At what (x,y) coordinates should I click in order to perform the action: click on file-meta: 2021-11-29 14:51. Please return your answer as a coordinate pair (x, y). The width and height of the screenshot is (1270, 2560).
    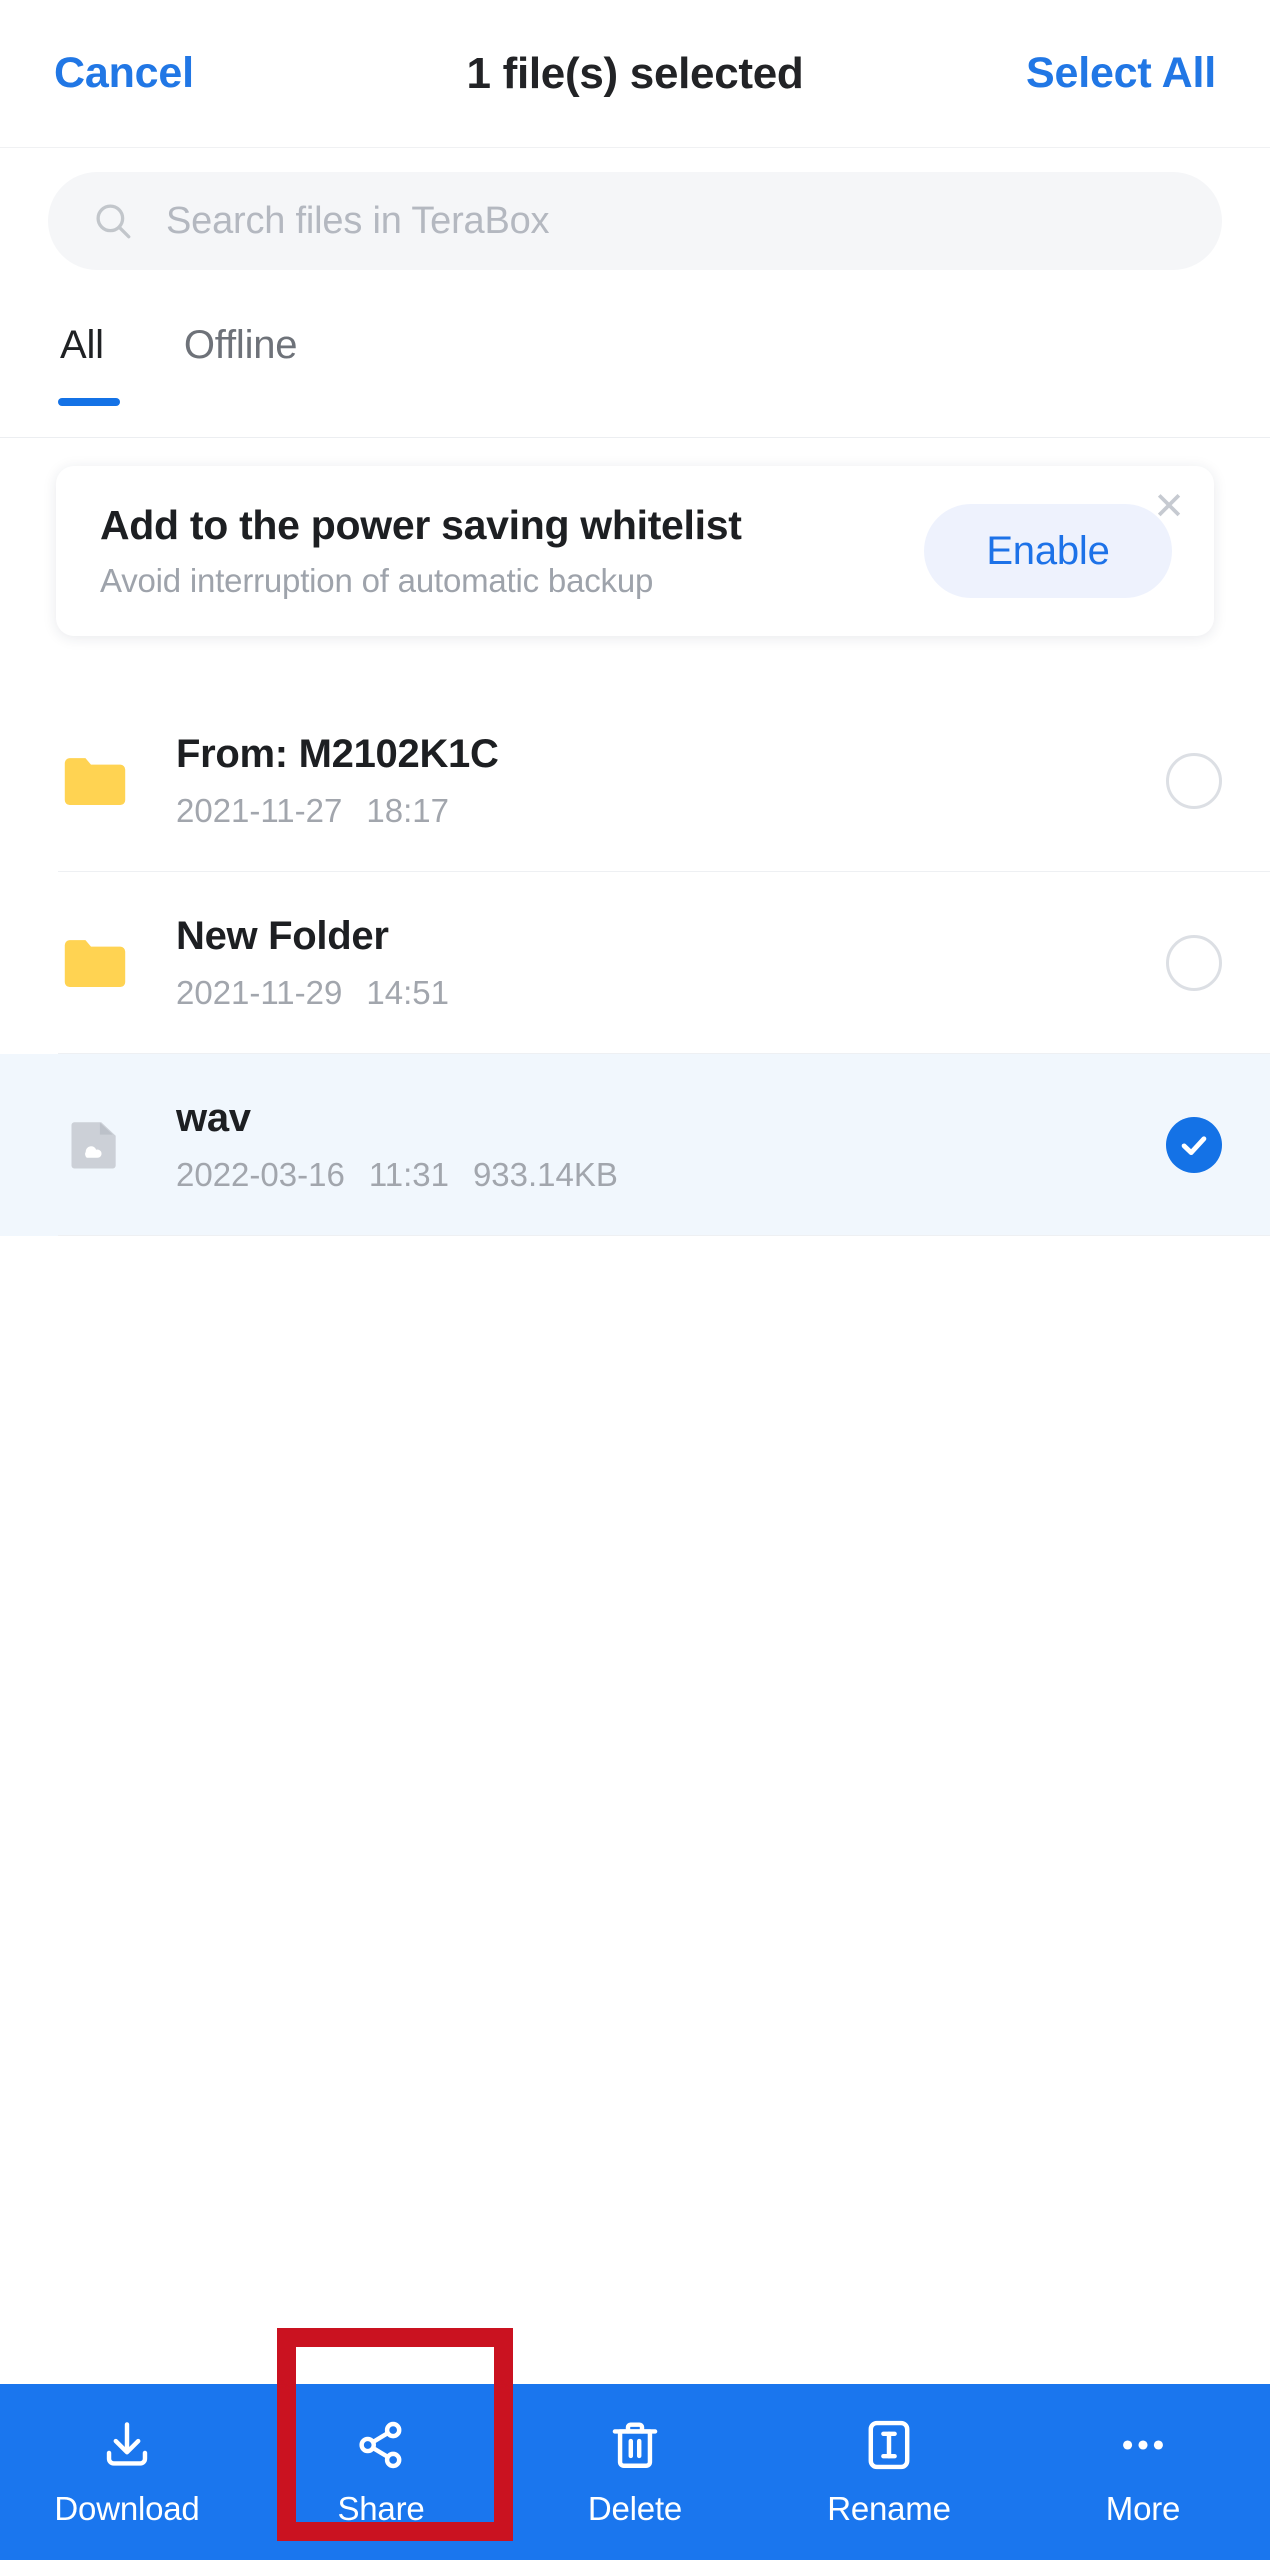
    Looking at the image, I should click on (671, 993).